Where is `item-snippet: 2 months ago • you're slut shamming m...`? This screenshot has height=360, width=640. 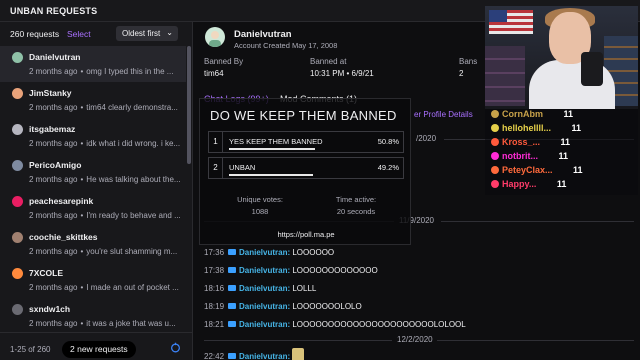
item-snippet: 2 months ago • you're slut shamming m... is located at coordinates (103, 251).